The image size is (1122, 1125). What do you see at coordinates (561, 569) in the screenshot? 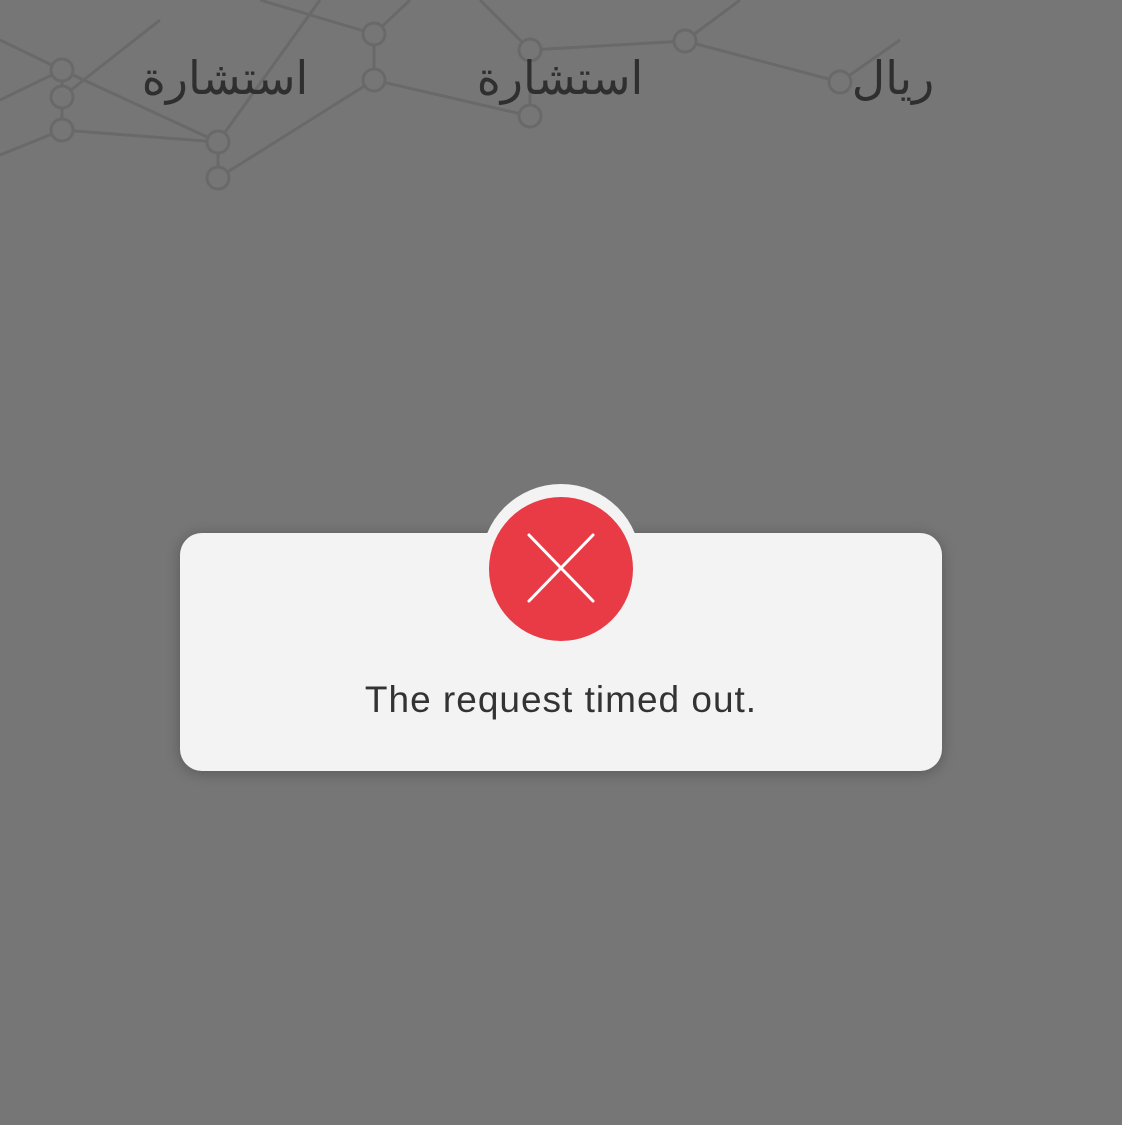
I see `error-x-icon` at bounding box center [561, 569].